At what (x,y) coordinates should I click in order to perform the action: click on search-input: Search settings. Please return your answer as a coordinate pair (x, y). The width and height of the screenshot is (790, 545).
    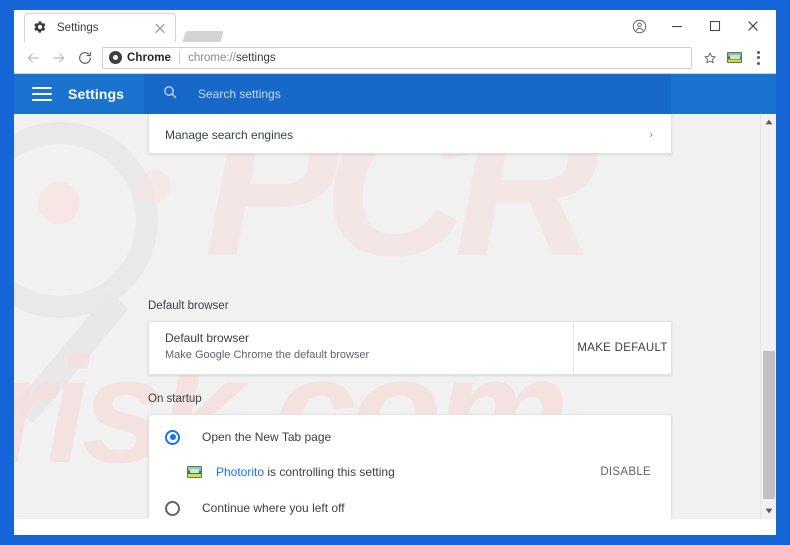
    Looking at the image, I should click on (239, 94).